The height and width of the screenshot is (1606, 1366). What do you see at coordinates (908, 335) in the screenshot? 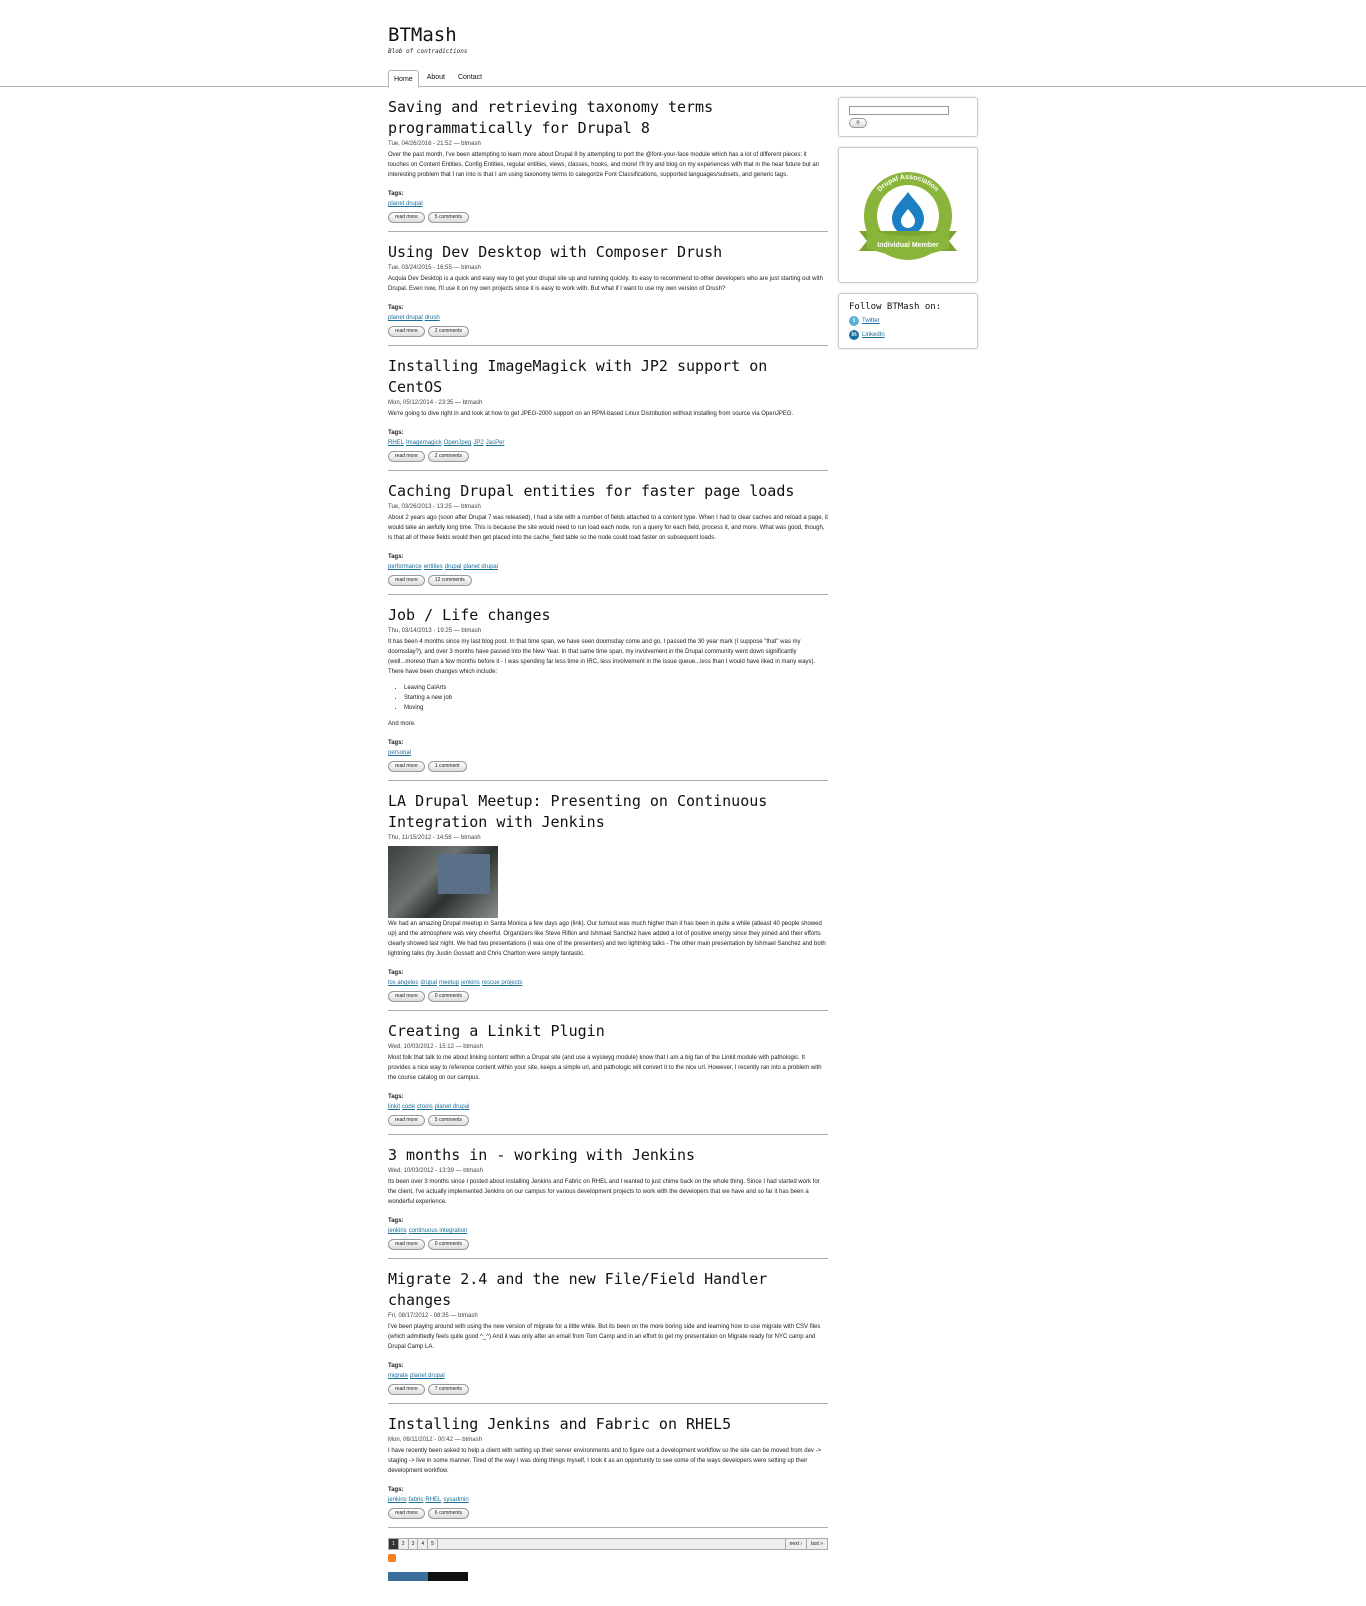
I see `follow-linkedin: in LinkedIn` at bounding box center [908, 335].